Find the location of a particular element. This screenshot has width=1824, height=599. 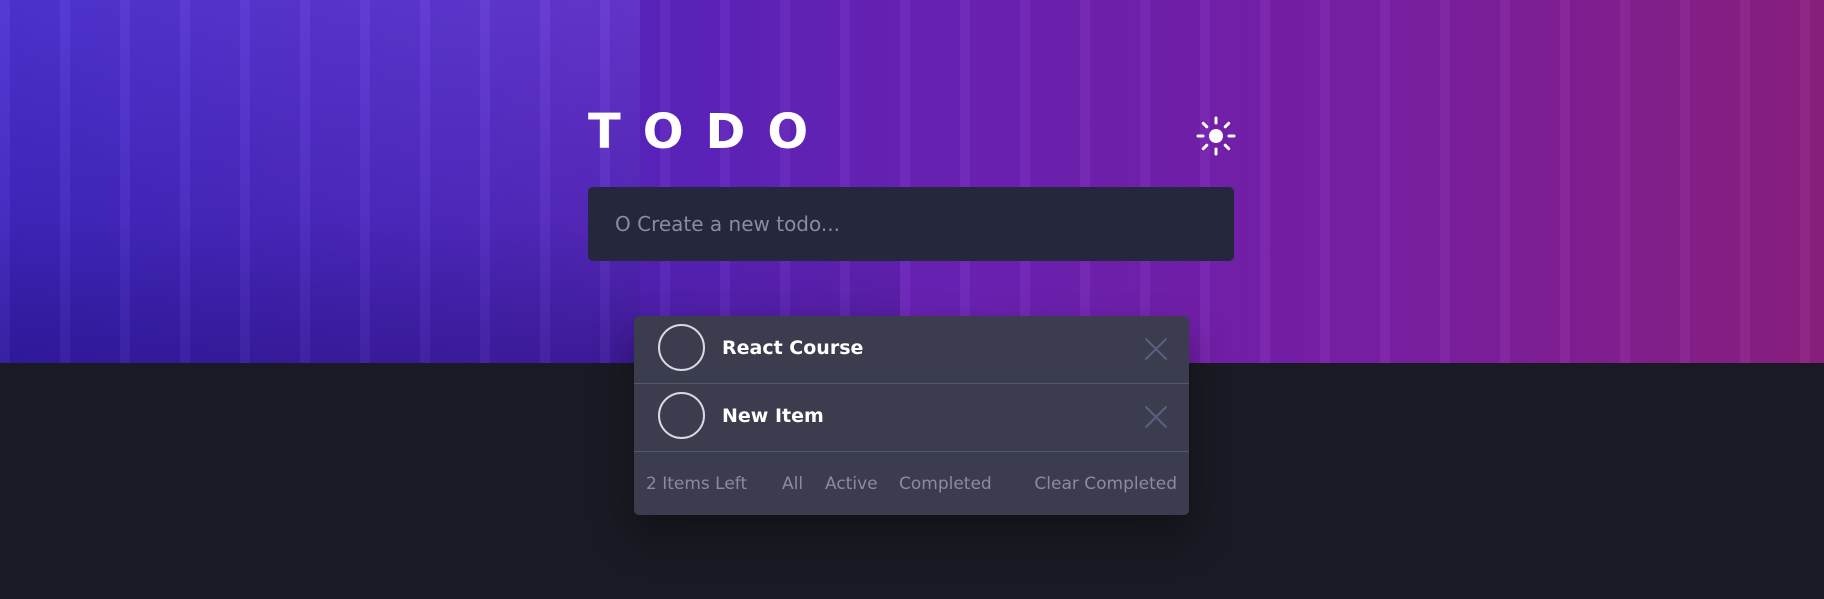

new-todo-container is located at coordinates (911, 224).